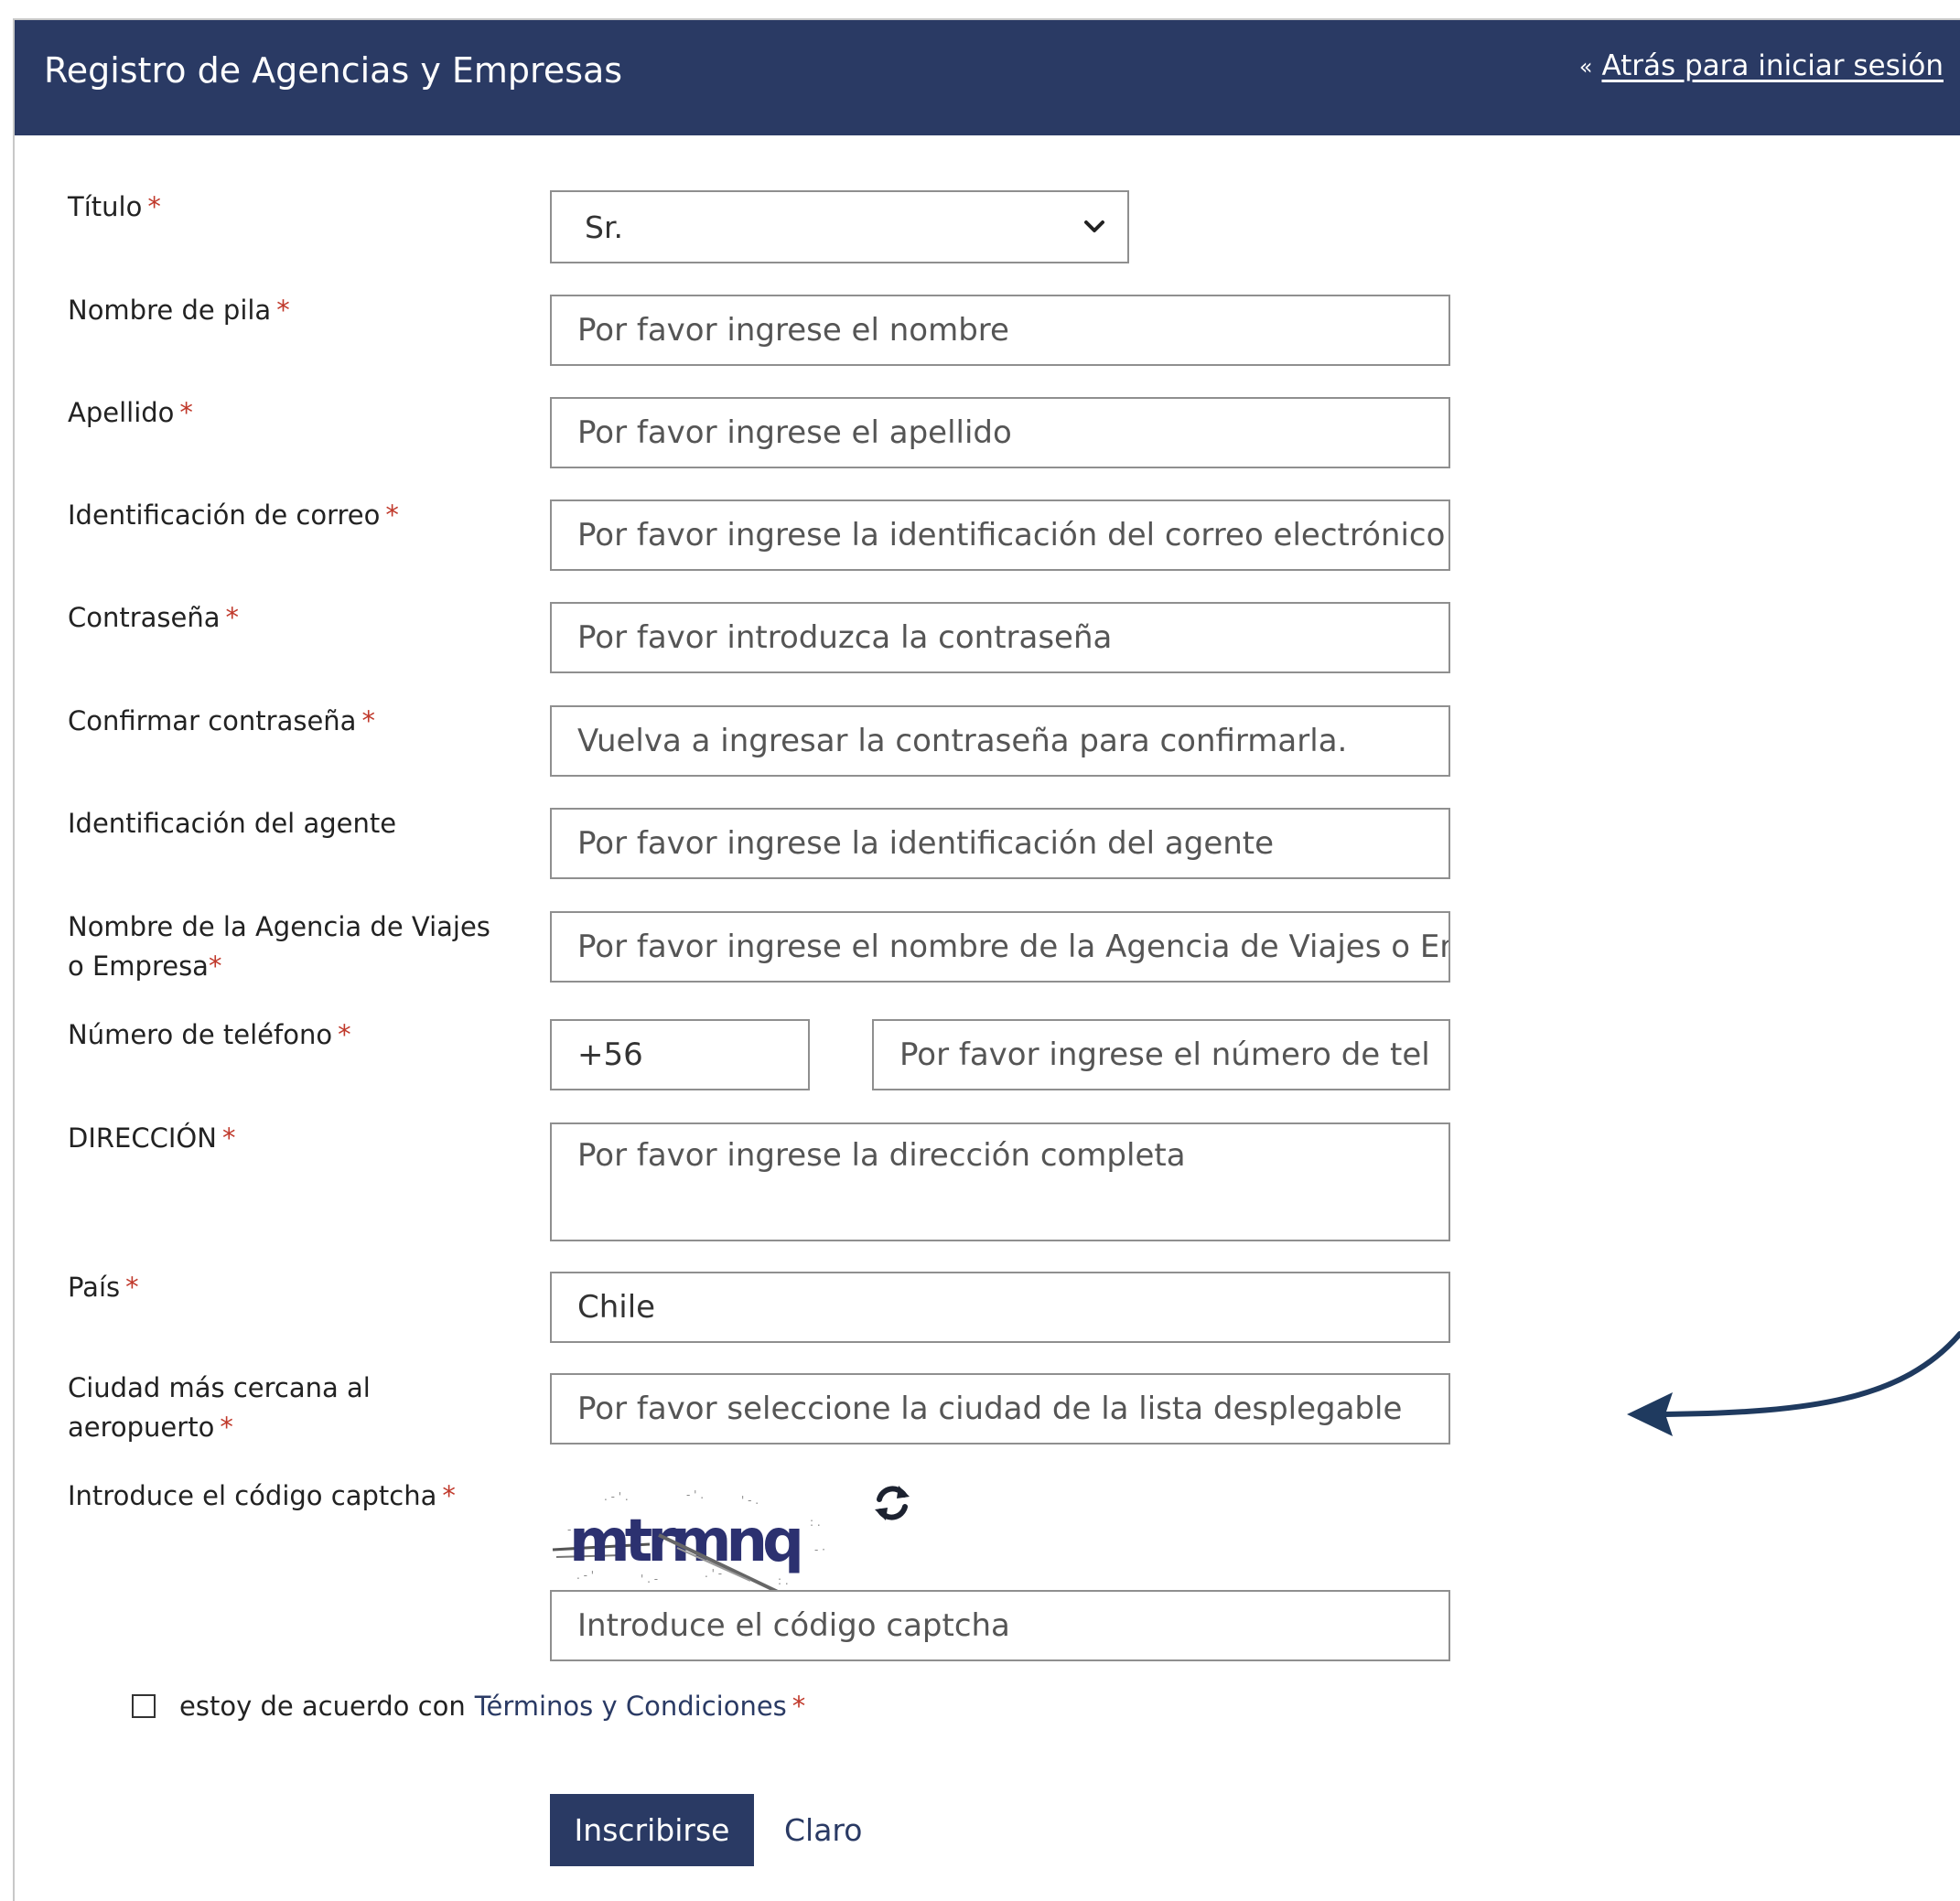  What do you see at coordinates (262, 1495) in the screenshot?
I see `captcha-label: Introduce el código captcha *` at bounding box center [262, 1495].